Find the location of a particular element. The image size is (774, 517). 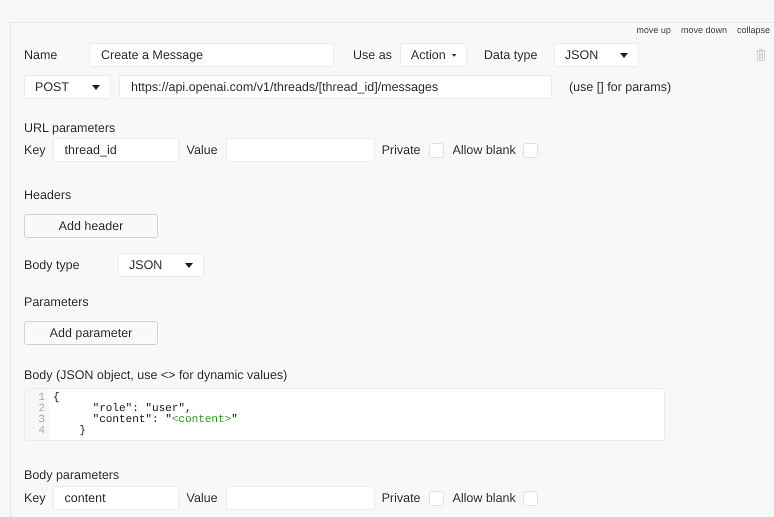

add-button: Add parameter is located at coordinates (91, 333).